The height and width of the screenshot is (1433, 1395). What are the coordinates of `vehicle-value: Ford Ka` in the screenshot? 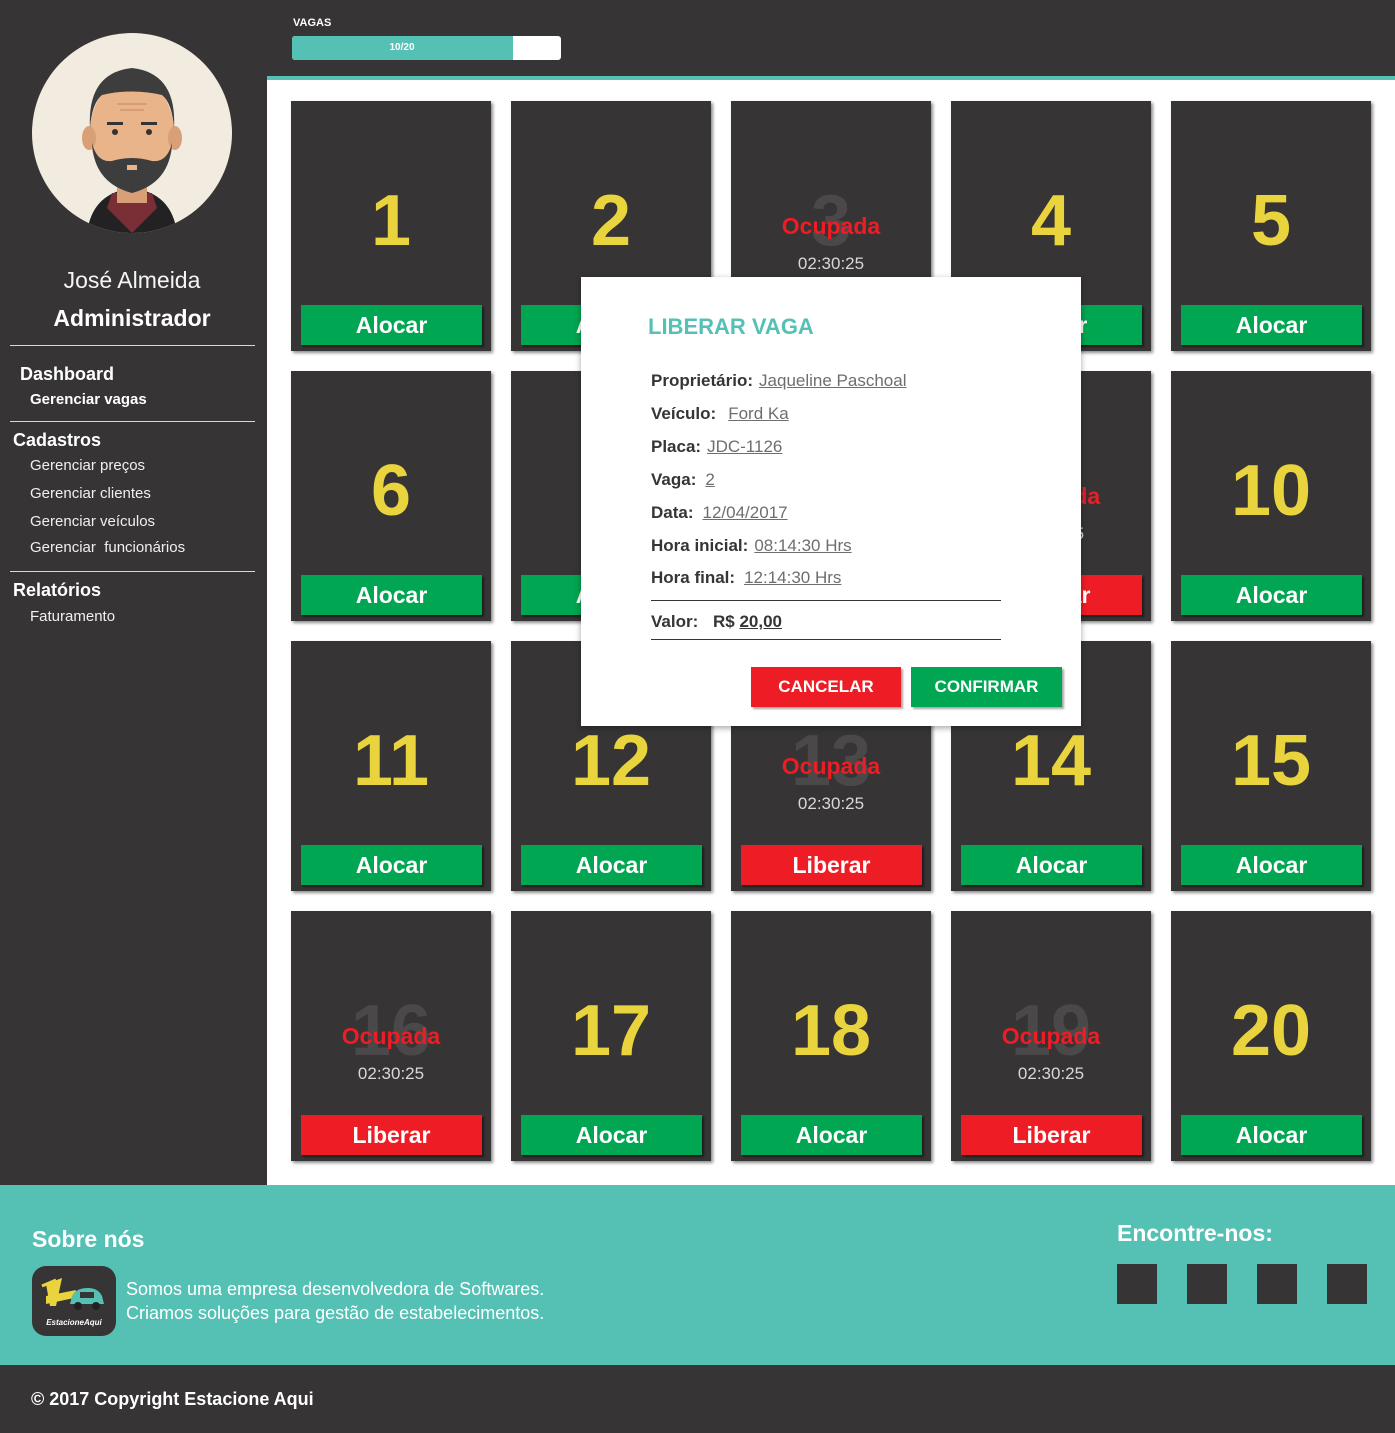 It's located at (758, 413).